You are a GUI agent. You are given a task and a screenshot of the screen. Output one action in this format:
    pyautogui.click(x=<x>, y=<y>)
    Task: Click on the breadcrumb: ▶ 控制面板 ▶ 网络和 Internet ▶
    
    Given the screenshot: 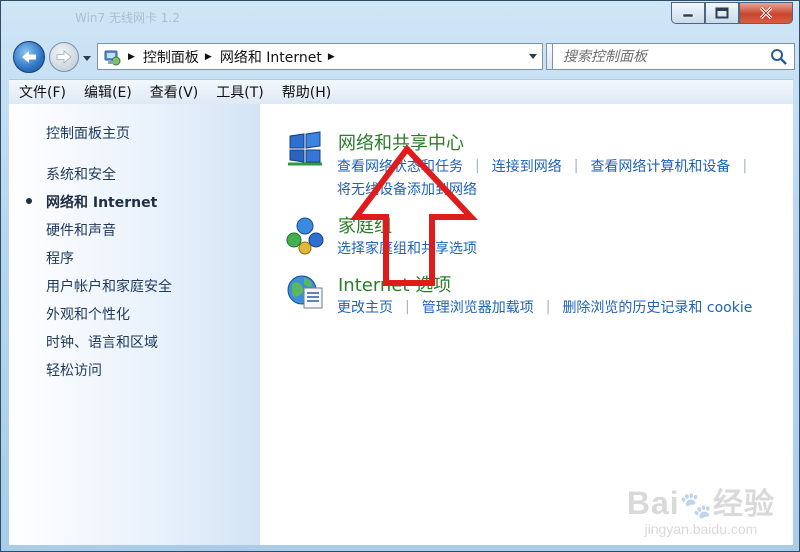 What is the action you would take?
    pyautogui.click(x=232, y=57)
    